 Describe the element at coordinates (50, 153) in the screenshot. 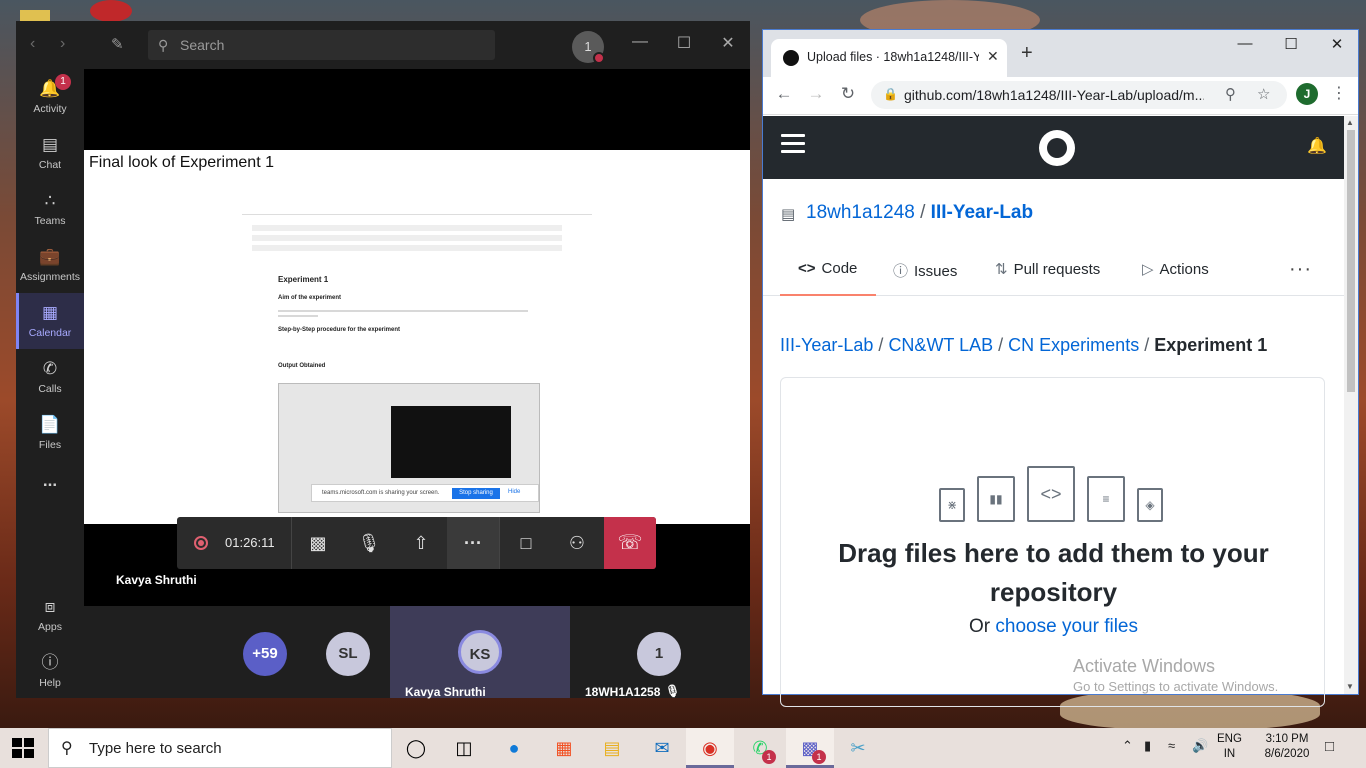

I see `rail-item-chat: ▤ Chat` at that location.